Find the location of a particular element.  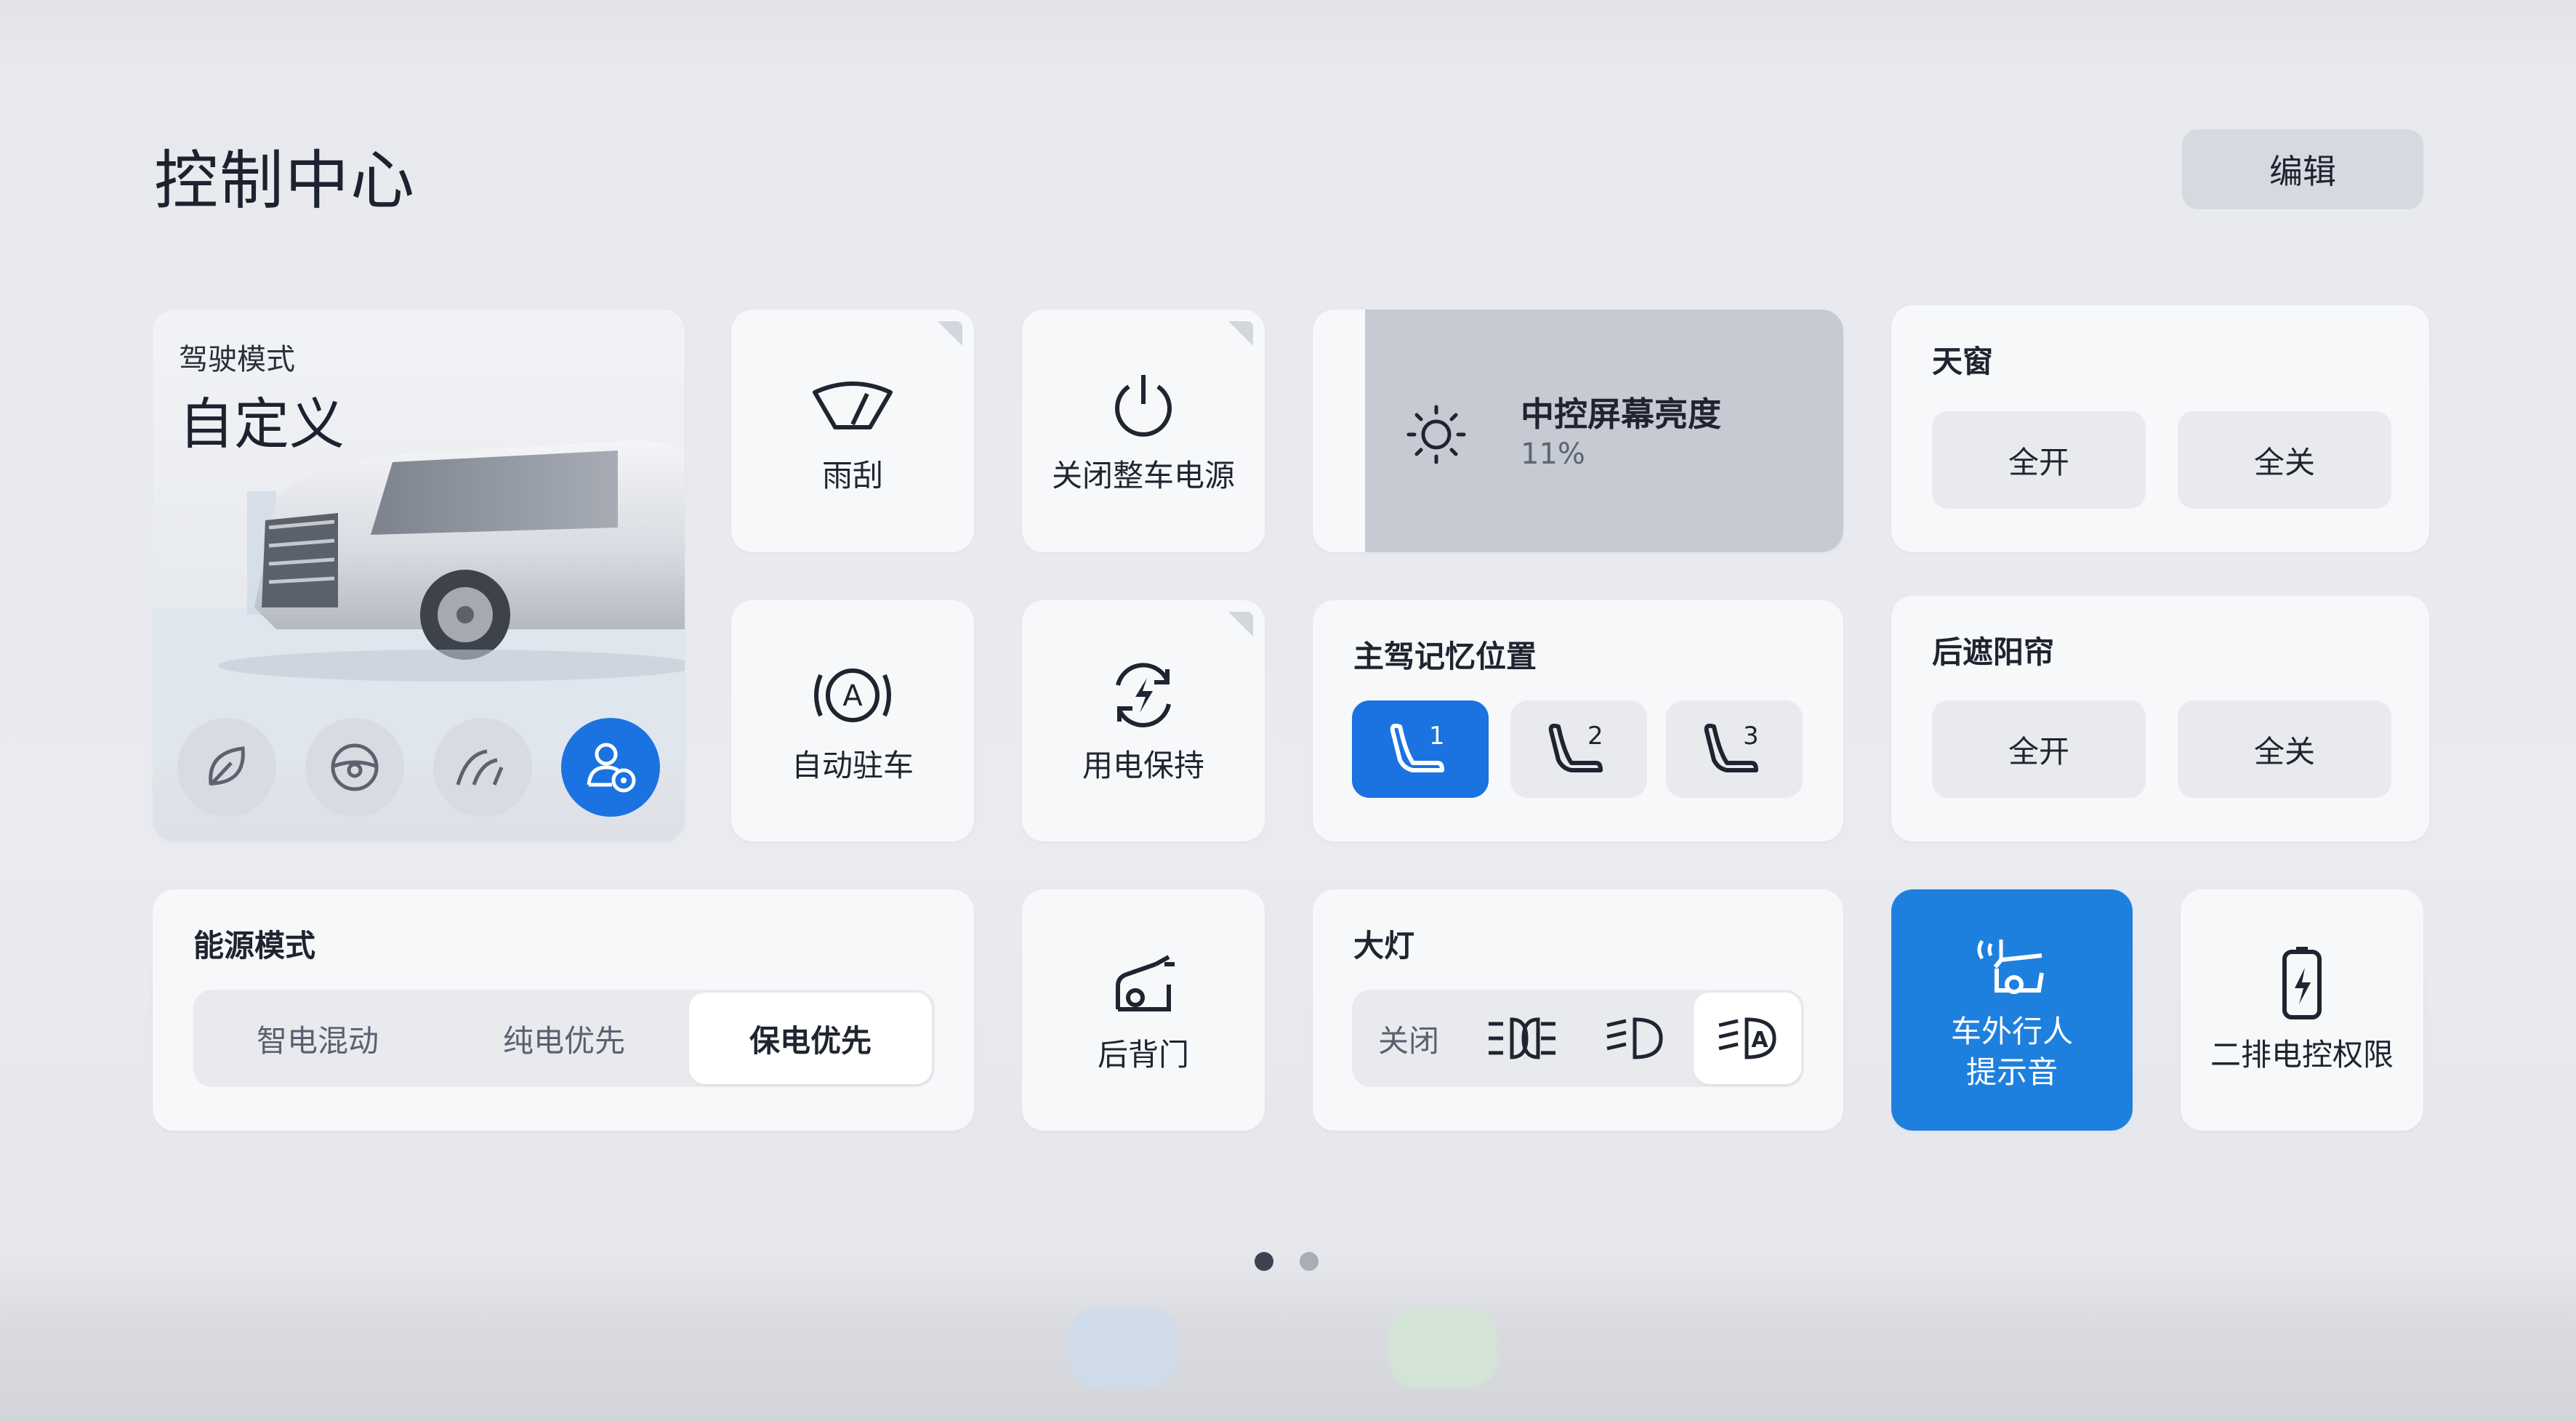

rear-shade-title: 后遮阳帘 is located at coordinates (1993, 652).